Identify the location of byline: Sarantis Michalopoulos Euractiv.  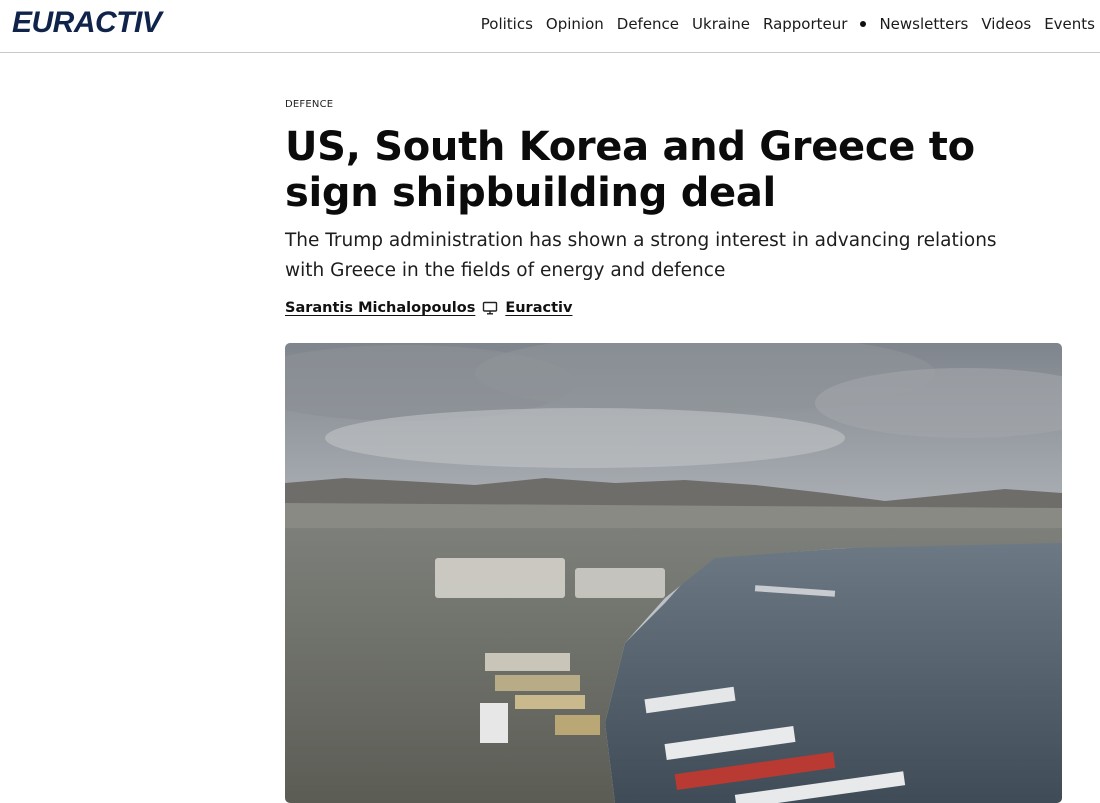
(680, 308).